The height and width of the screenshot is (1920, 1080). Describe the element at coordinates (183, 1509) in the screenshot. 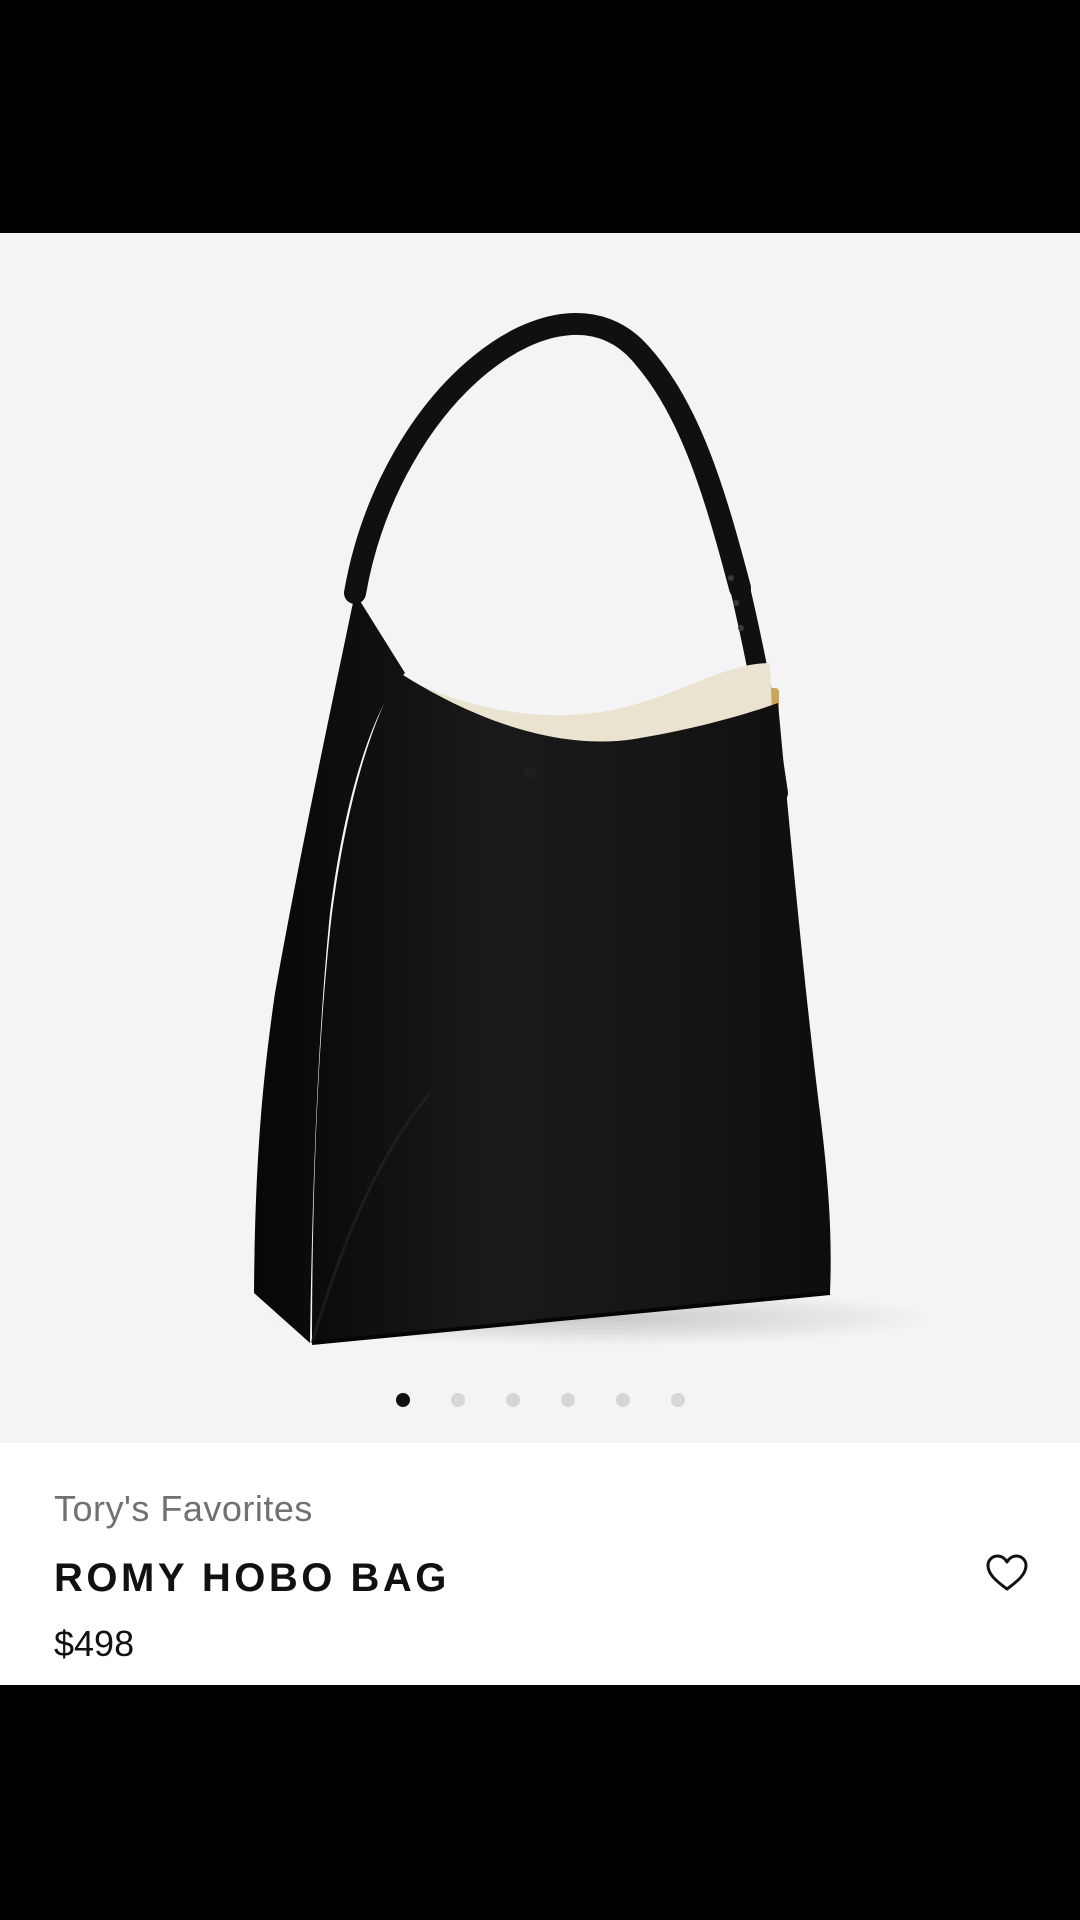

I see `collection-label: Tory's Favorites` at that location.